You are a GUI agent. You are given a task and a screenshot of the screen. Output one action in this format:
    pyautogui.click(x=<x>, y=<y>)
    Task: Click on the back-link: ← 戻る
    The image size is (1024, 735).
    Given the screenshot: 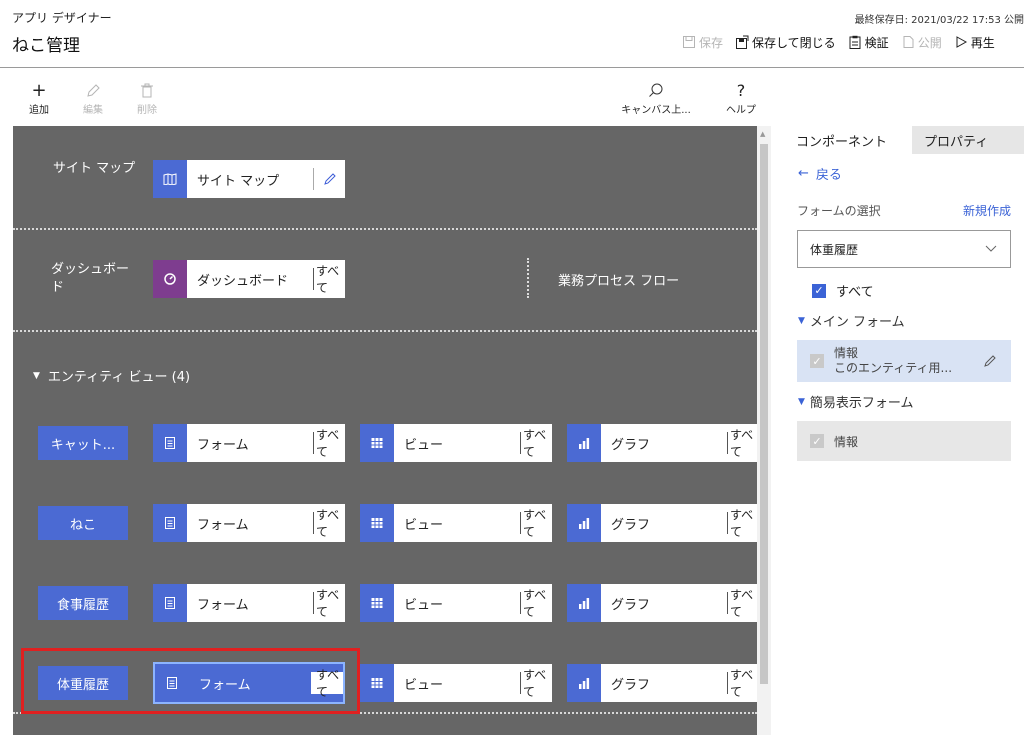 What is the action you would take?
    pyautogui.click(x=820, y=173)
    